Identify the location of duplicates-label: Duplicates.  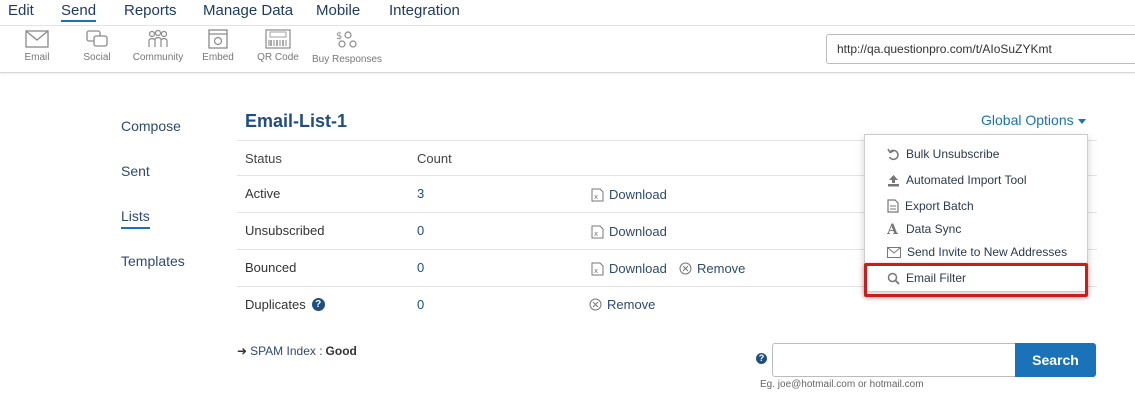
(275, 304).